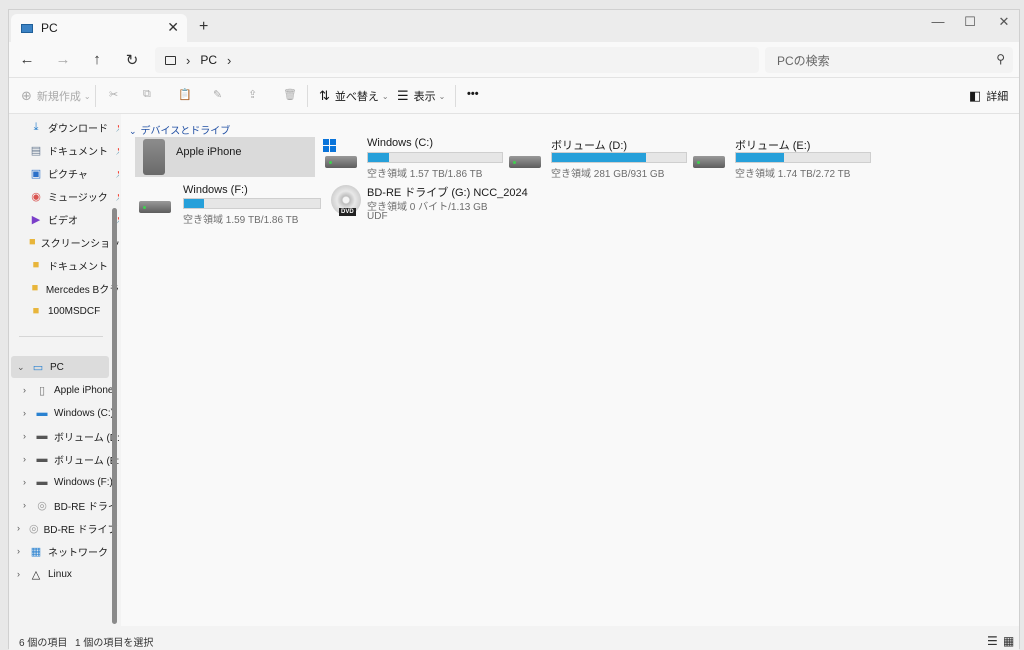 The height and width of the screenshot is (650, 1024). Describe the element at coordinates (68, 551) in the screenshot. I see `sidebar-item-network: › ▦ ネットワーク` at that location.